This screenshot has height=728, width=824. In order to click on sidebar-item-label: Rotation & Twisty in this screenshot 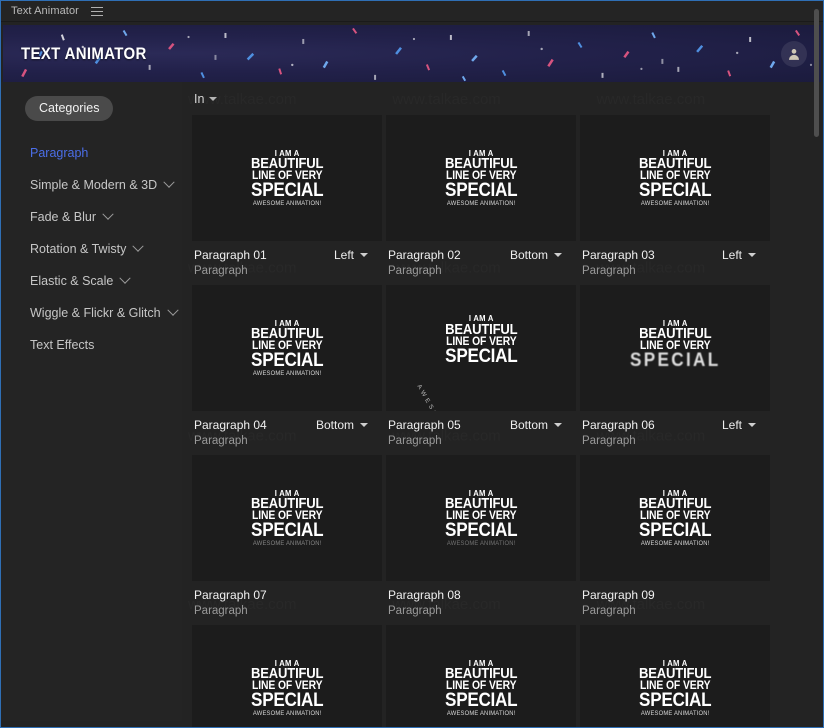, I will do `click(78, 249)`.